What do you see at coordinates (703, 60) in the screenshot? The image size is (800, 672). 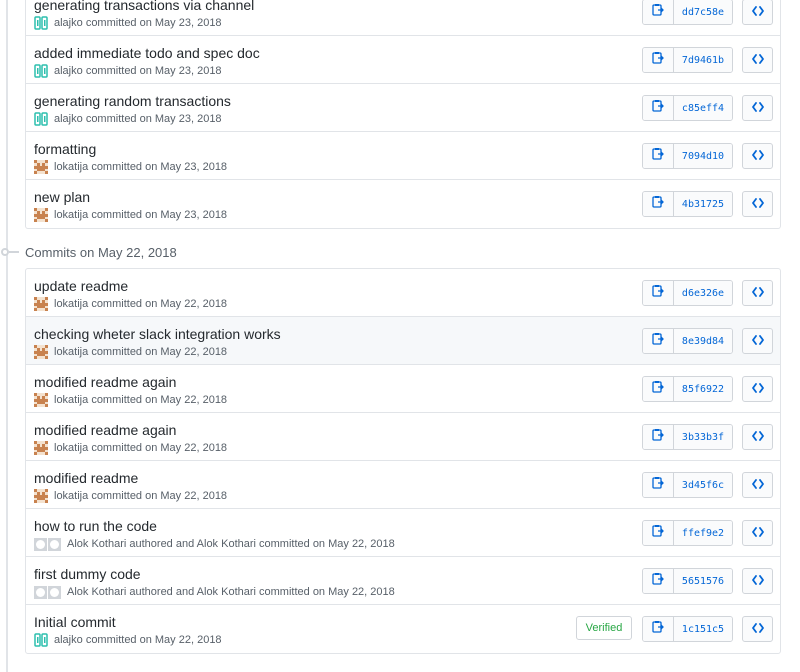 I see `commit-sha-link: 7d9461b` at bounding box center [703, 60].